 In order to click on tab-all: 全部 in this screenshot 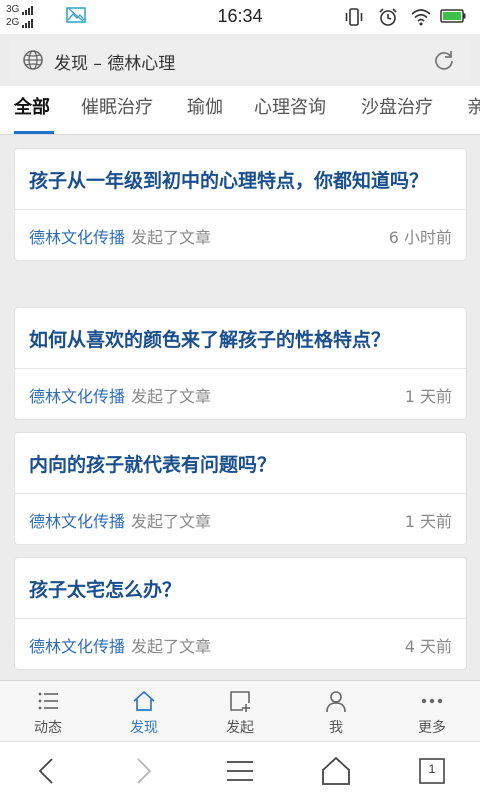, I will do `click(32, 106)`.